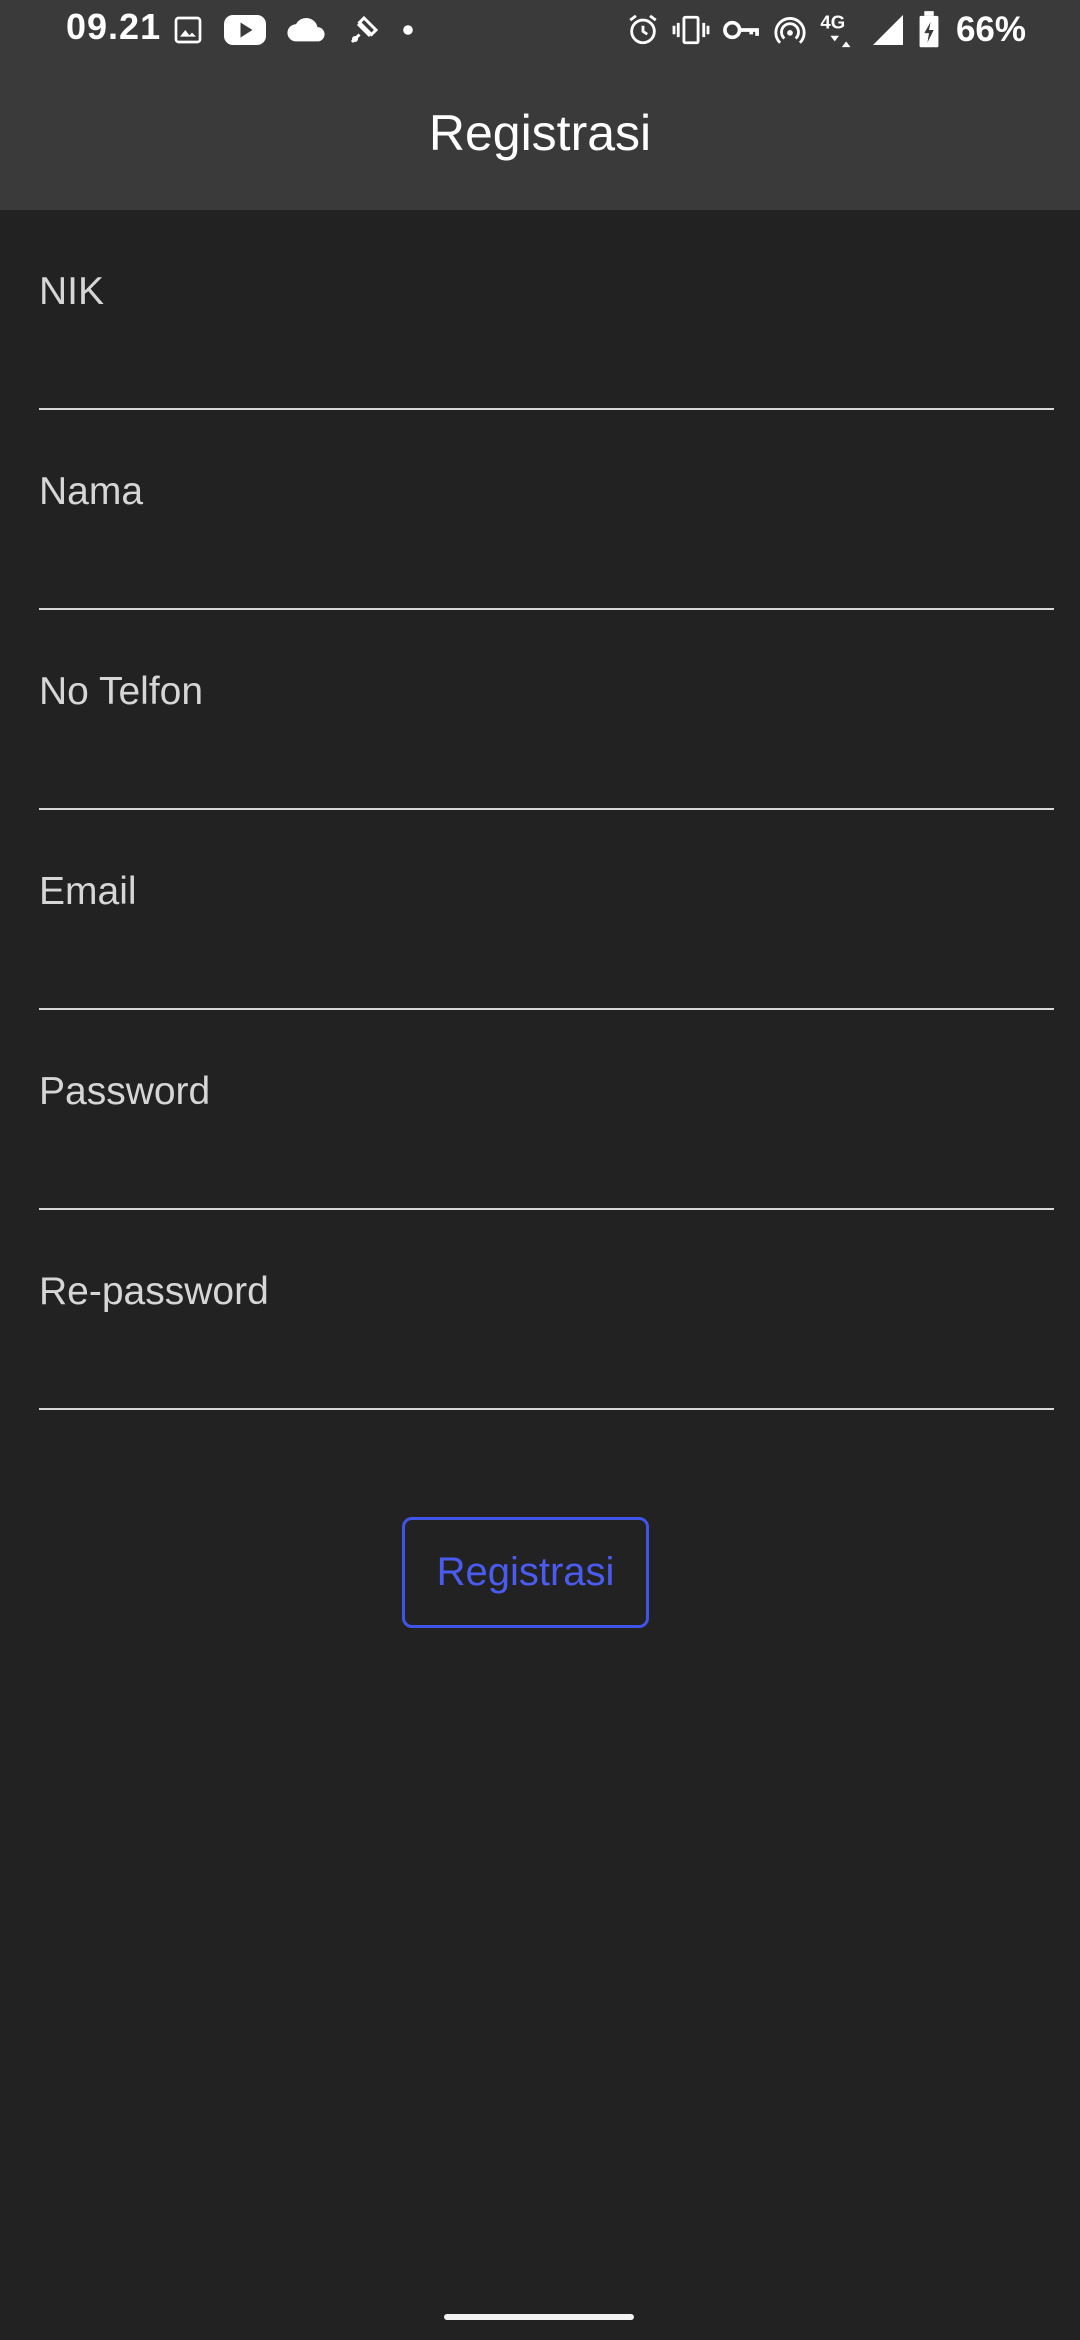  Describe the element at coordinates (245, 30) in the screenshot. I see `youtube-icon` at that location.